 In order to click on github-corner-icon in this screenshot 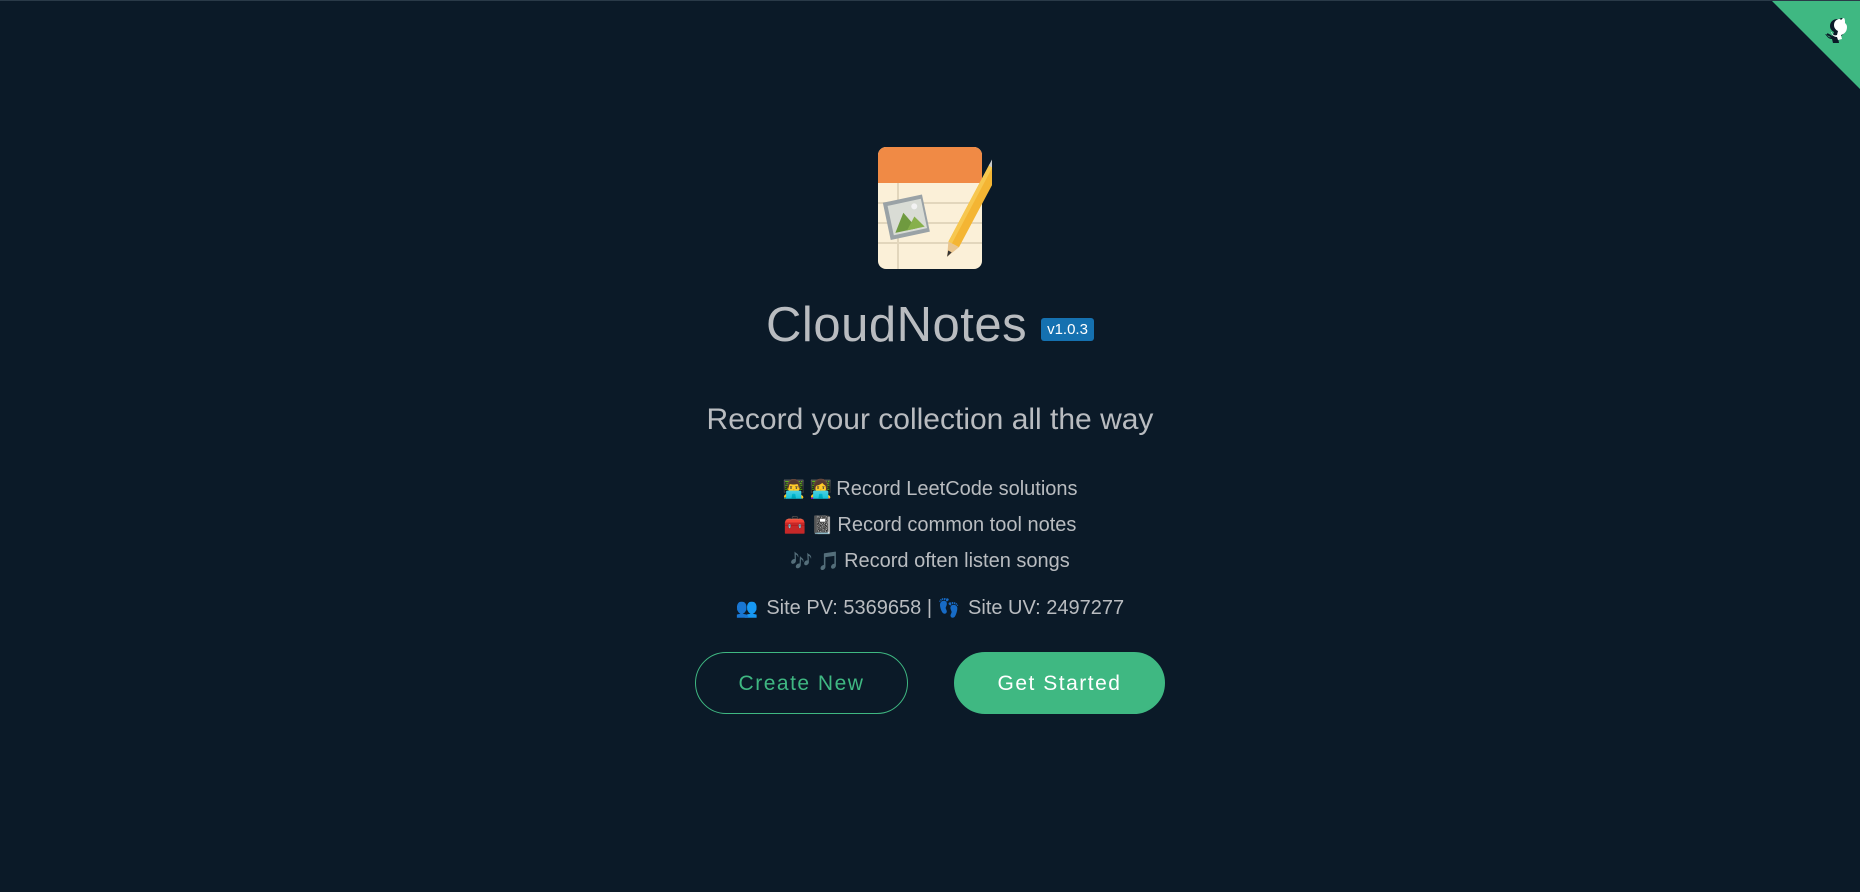, I will do `click(1816, 45)`.